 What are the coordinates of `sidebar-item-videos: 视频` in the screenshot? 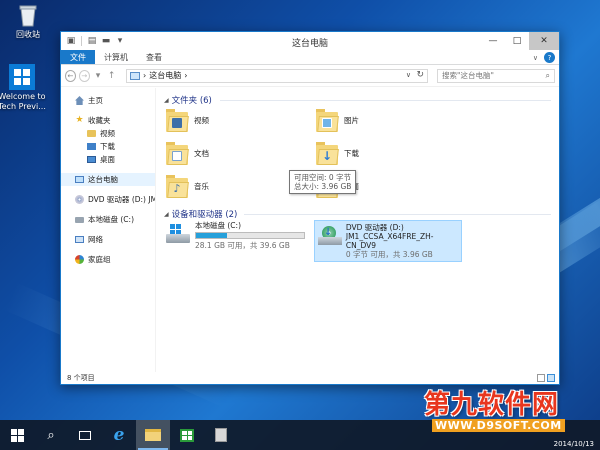 It's located at (108, 133).